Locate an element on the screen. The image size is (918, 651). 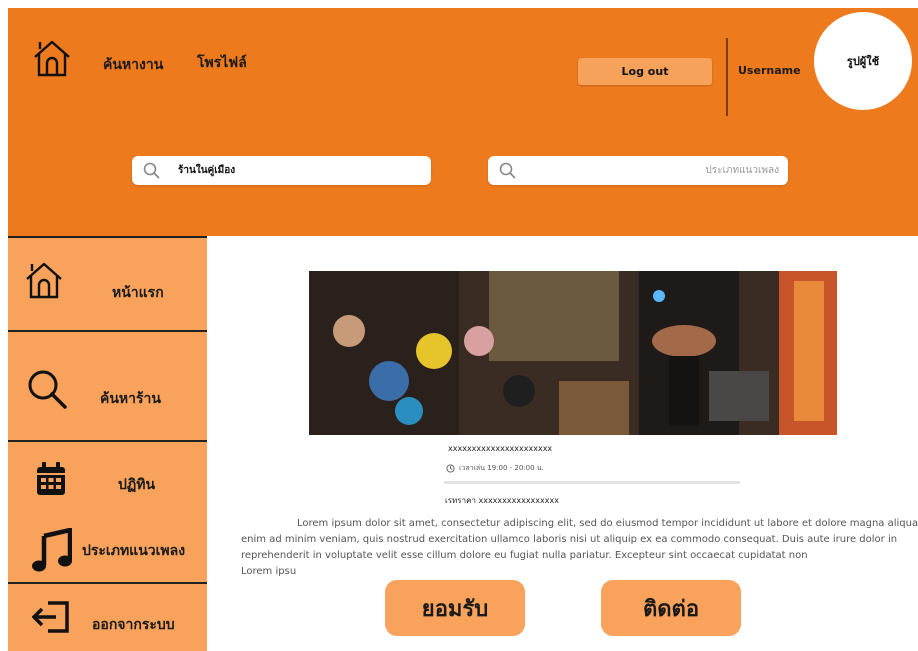
sidebar-item-genre: ประเภทแนวเพลง is located at coordinates (107, 548).